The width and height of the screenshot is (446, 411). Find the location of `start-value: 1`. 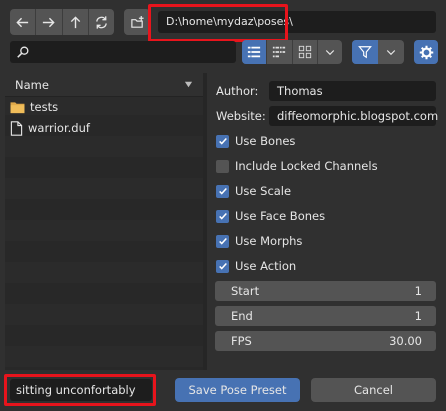

start-value: 1 is located at coordinates (418, 291).